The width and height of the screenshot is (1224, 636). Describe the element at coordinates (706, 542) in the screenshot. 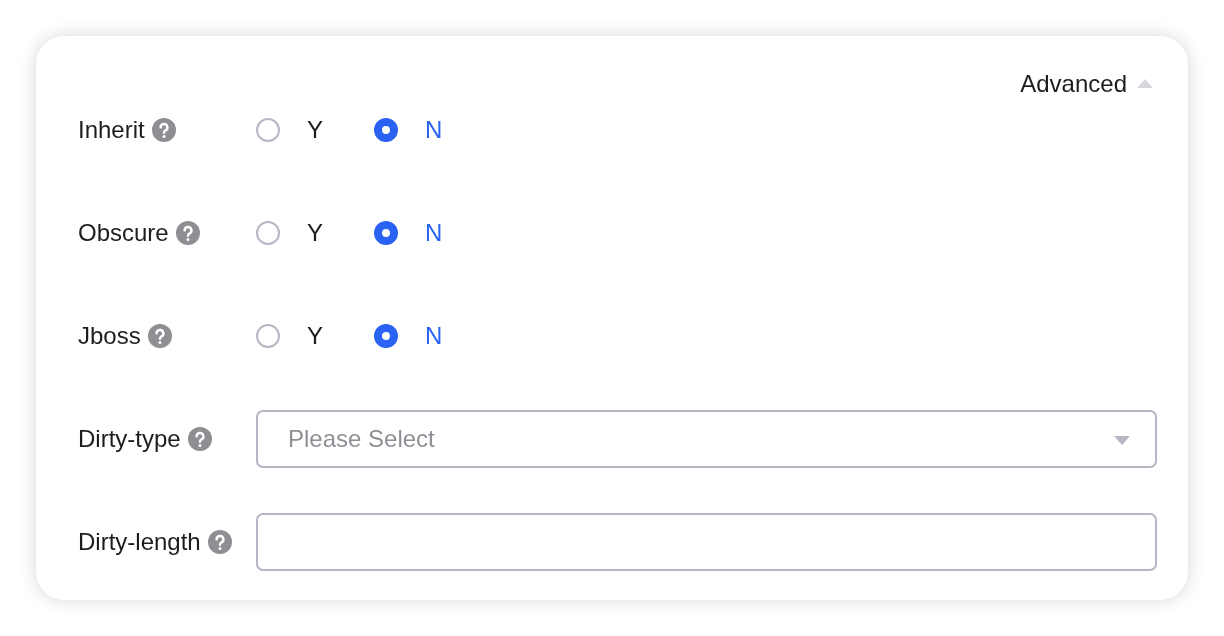

I see `input-field` at that location.